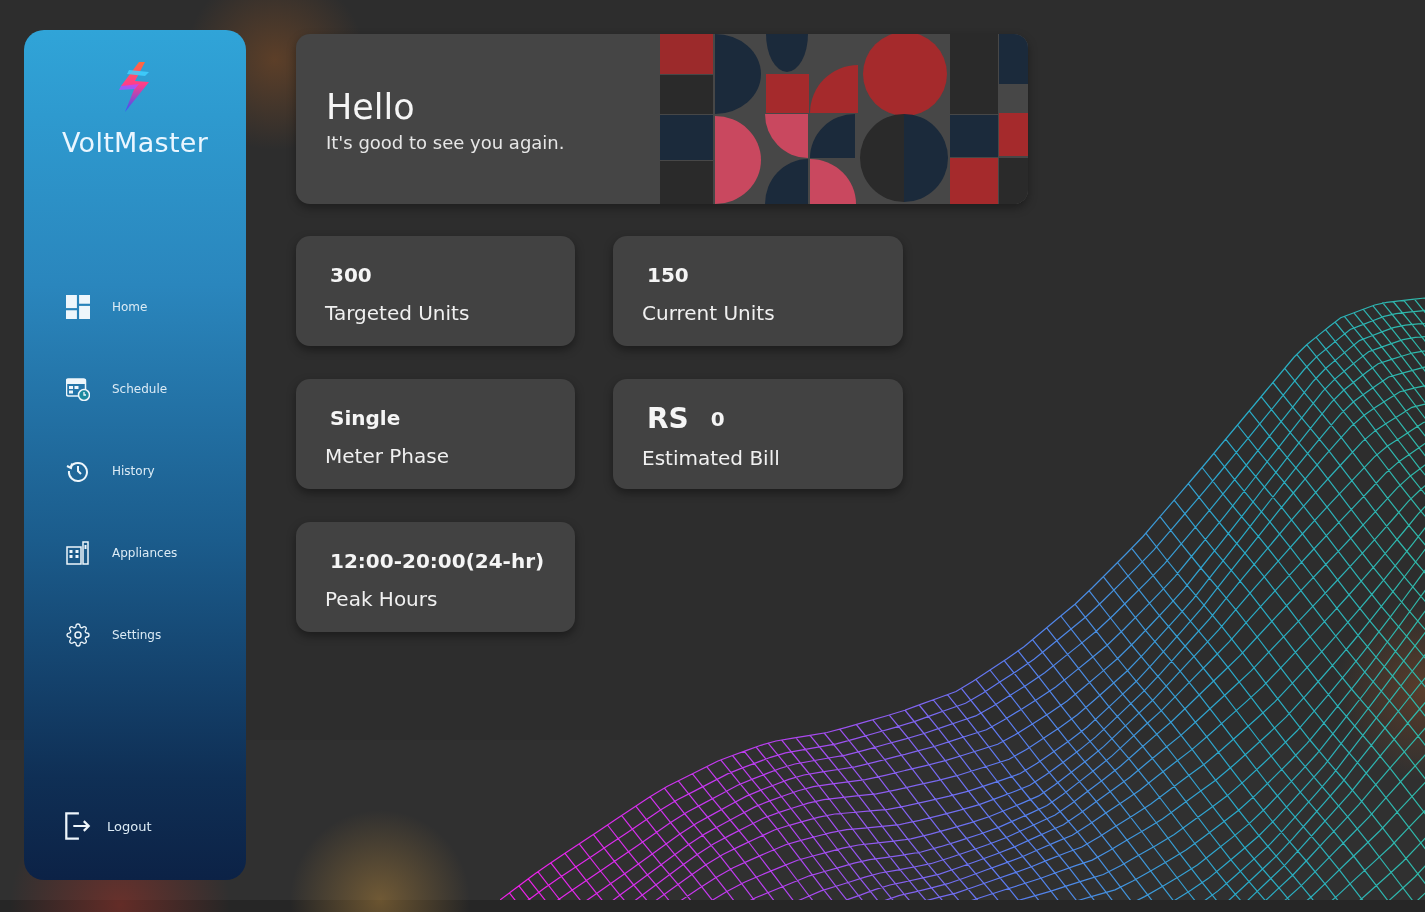 This screenshot has width=1425, height=912. Describe the element at coordinates (351, 275) in the screenshot. I see `stat-value: 300` at that location.